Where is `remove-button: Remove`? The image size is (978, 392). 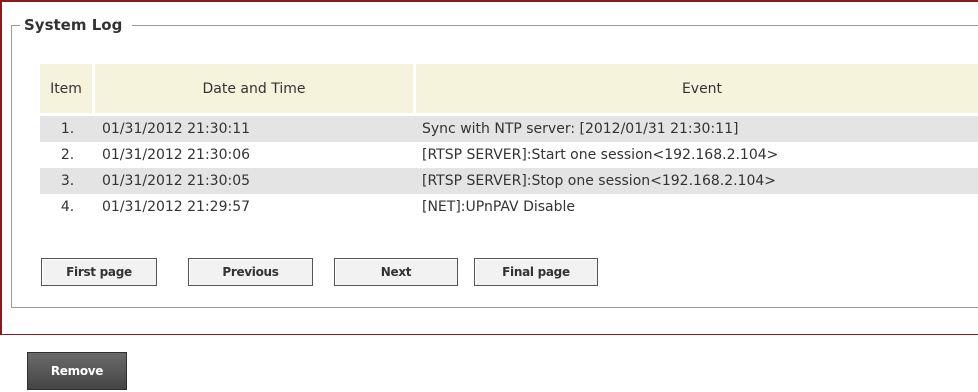 remove-button: Remove is located at coordinates (77, 371).